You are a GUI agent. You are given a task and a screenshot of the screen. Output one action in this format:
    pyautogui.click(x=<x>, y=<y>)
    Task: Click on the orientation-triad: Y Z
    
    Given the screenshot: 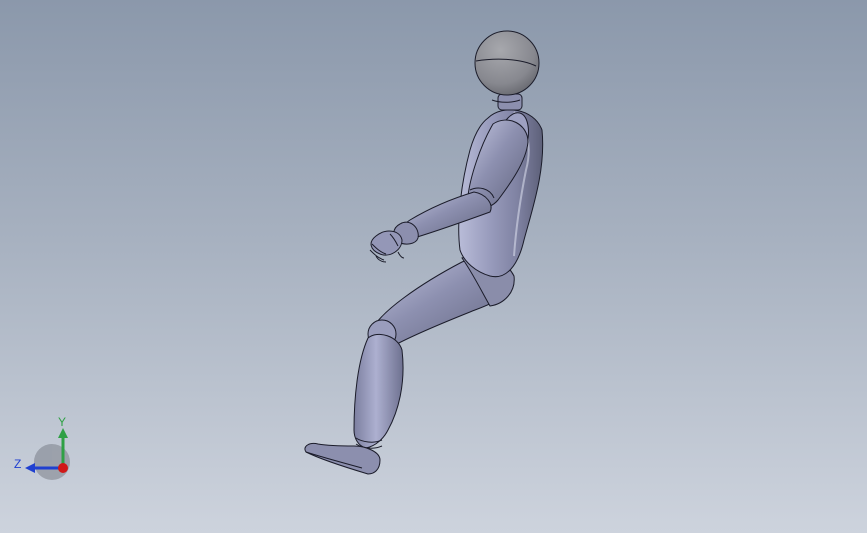 What is the action you would take?
    pyautogui.click(x=45, y=445)
    